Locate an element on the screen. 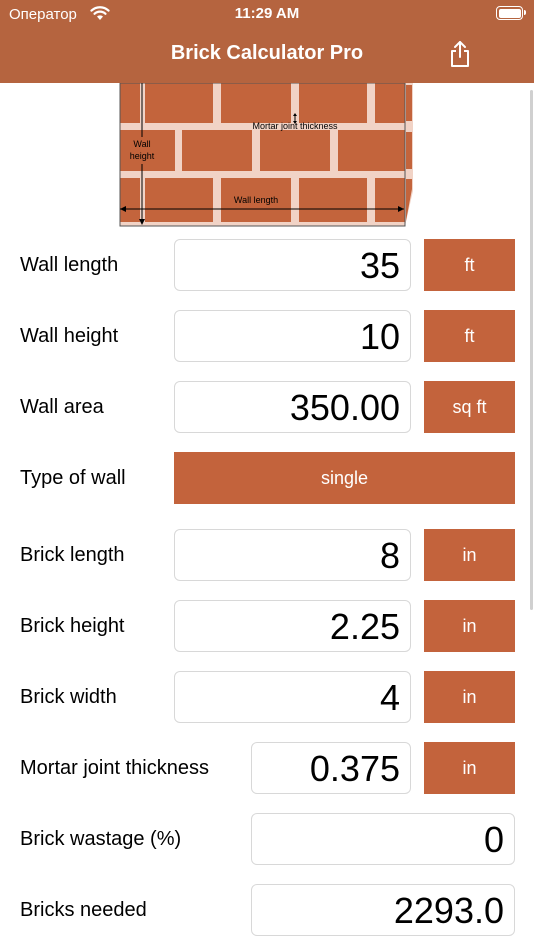 The height and width of the screenshot is (950, 534). brick-wastage-input: 0 is located at coordinates (383, 839).